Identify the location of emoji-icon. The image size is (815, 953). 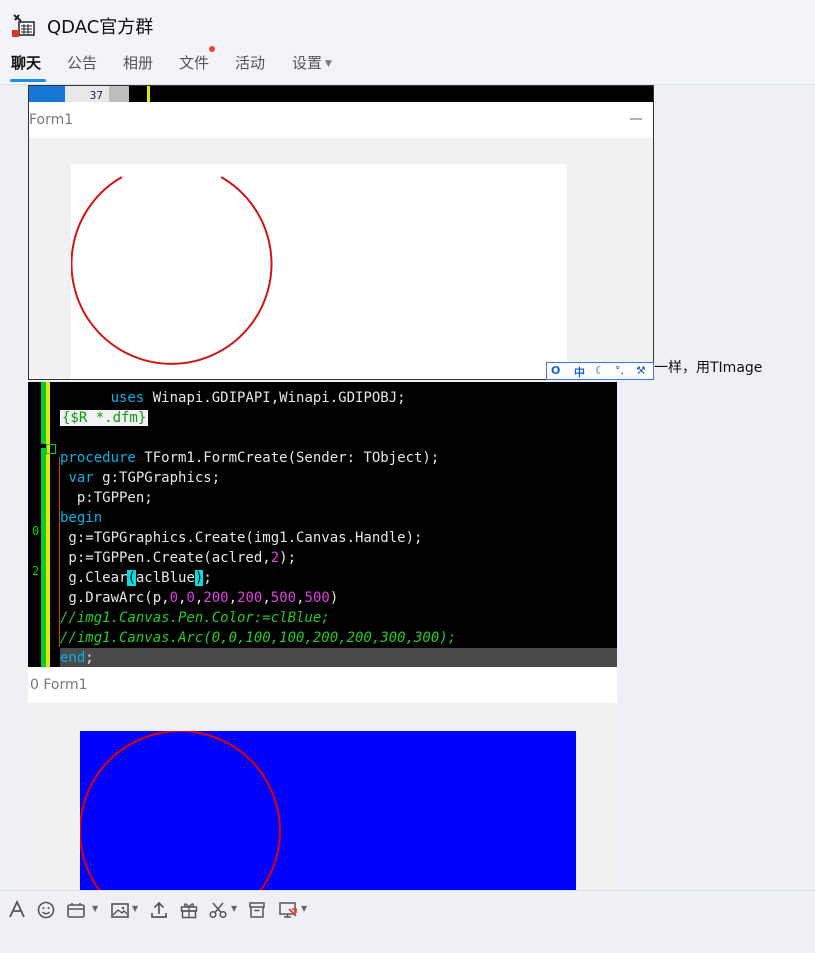
(46, 911).